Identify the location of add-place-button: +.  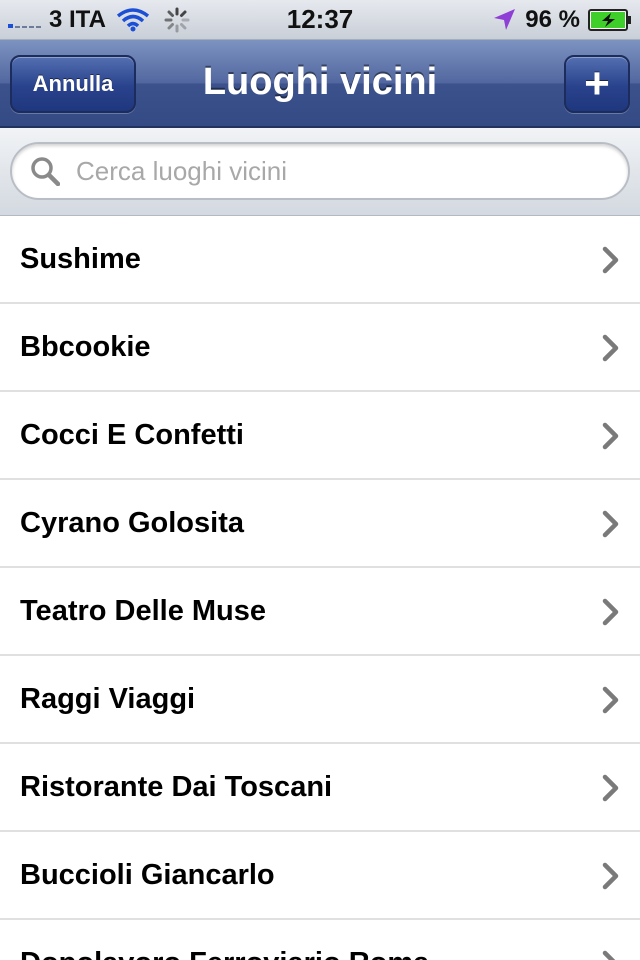
(597, 84).